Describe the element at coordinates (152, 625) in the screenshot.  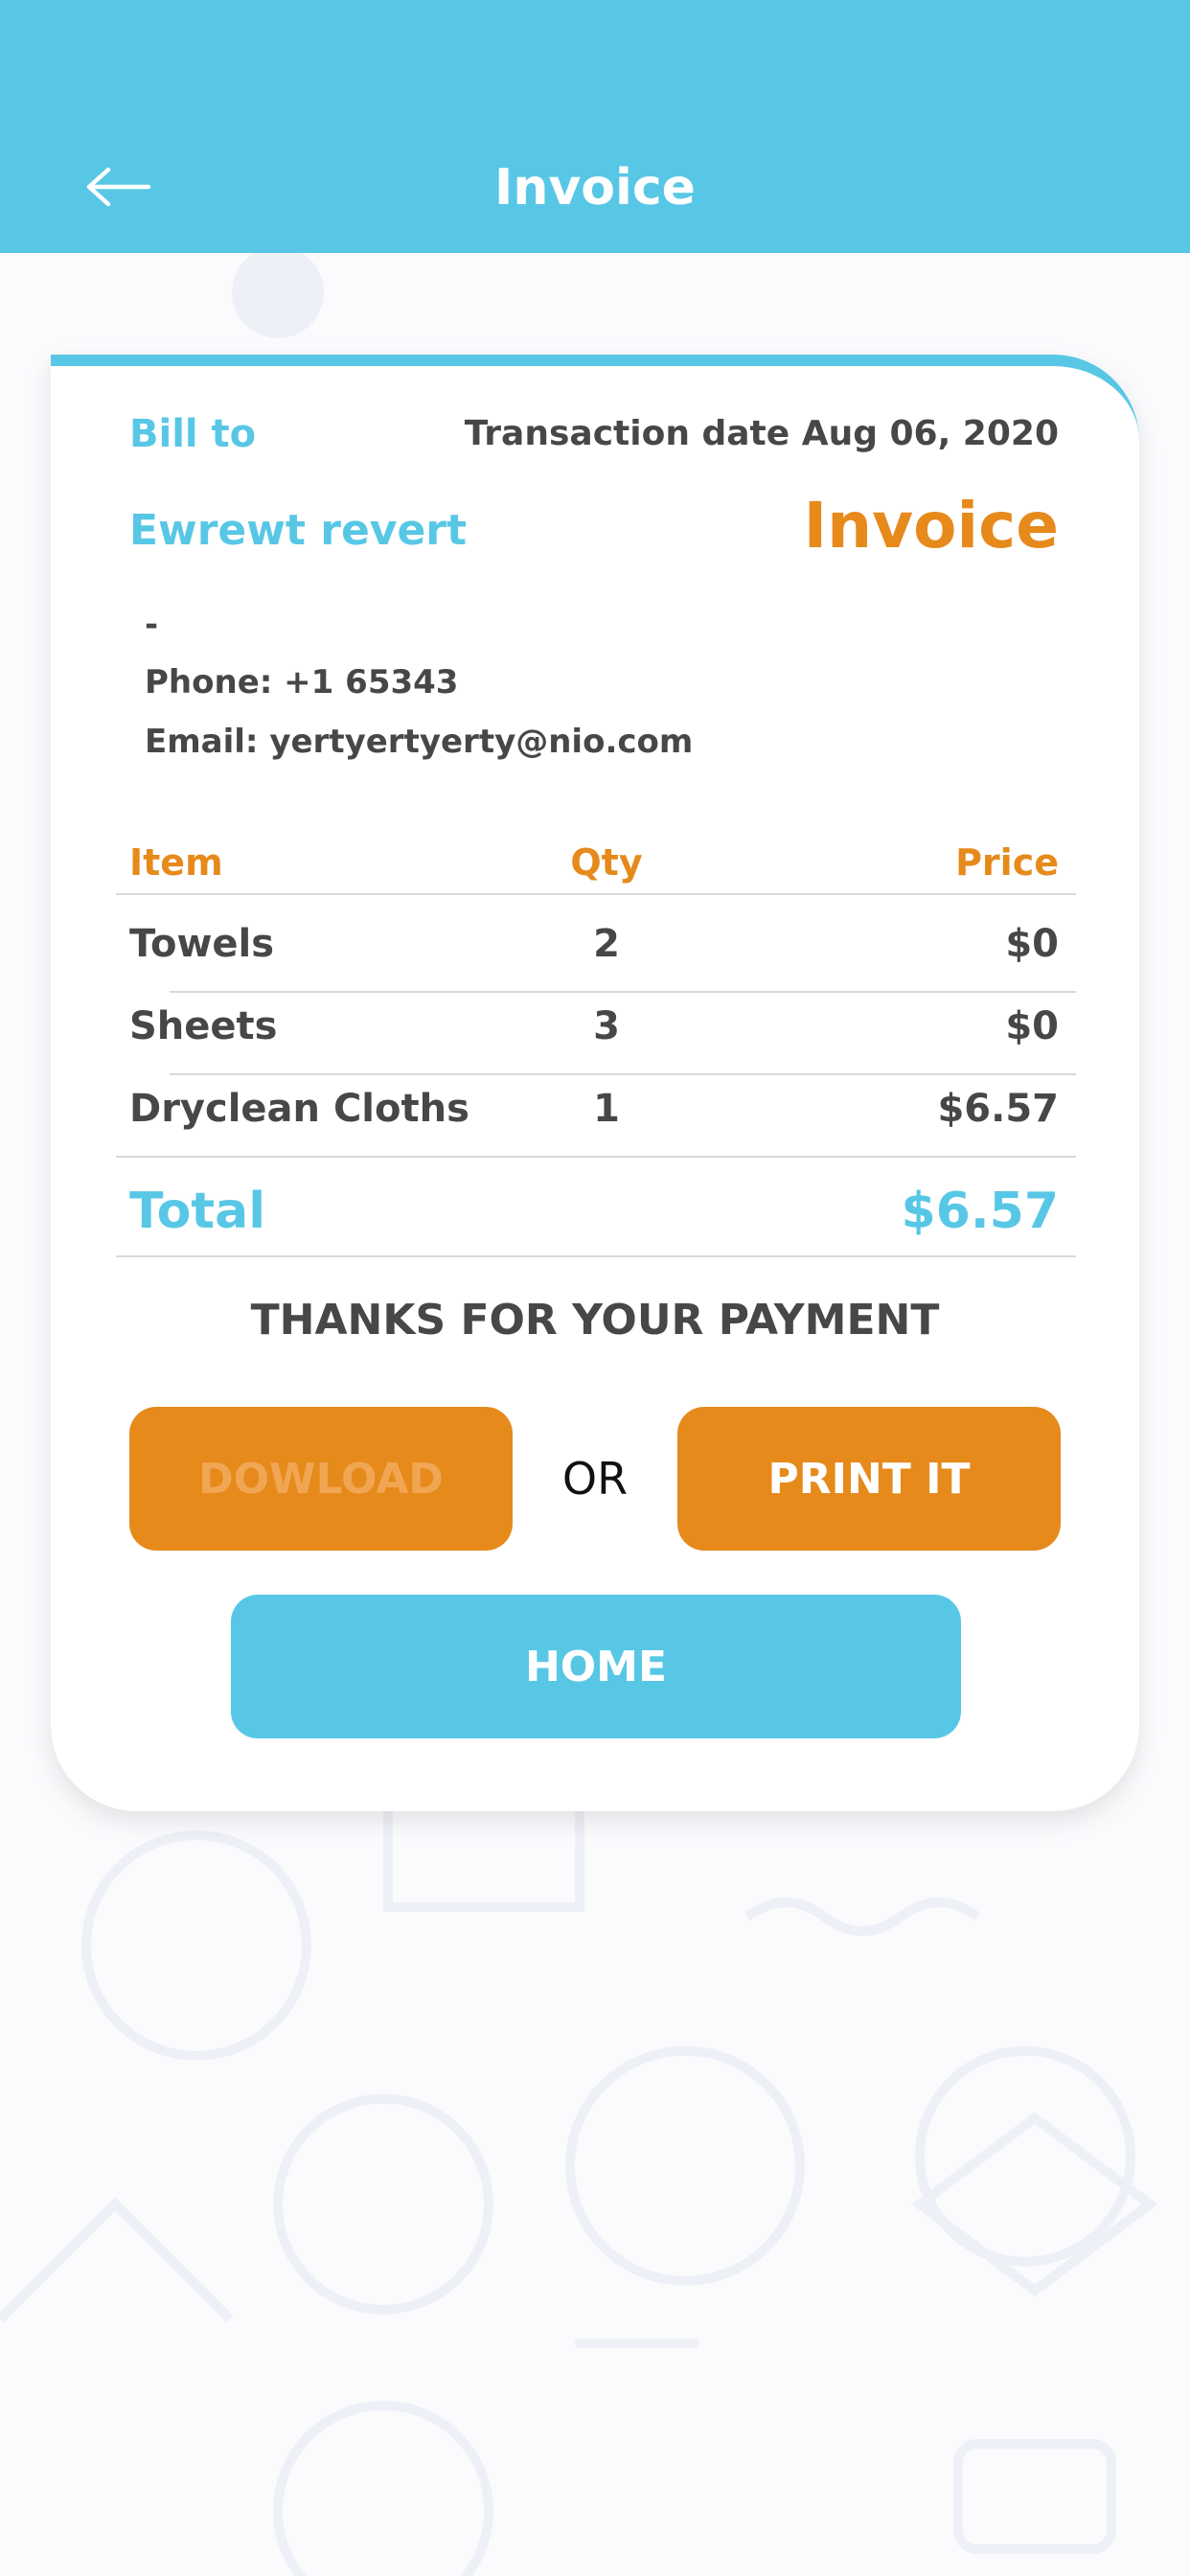
I see `customer-address: -` at that location.